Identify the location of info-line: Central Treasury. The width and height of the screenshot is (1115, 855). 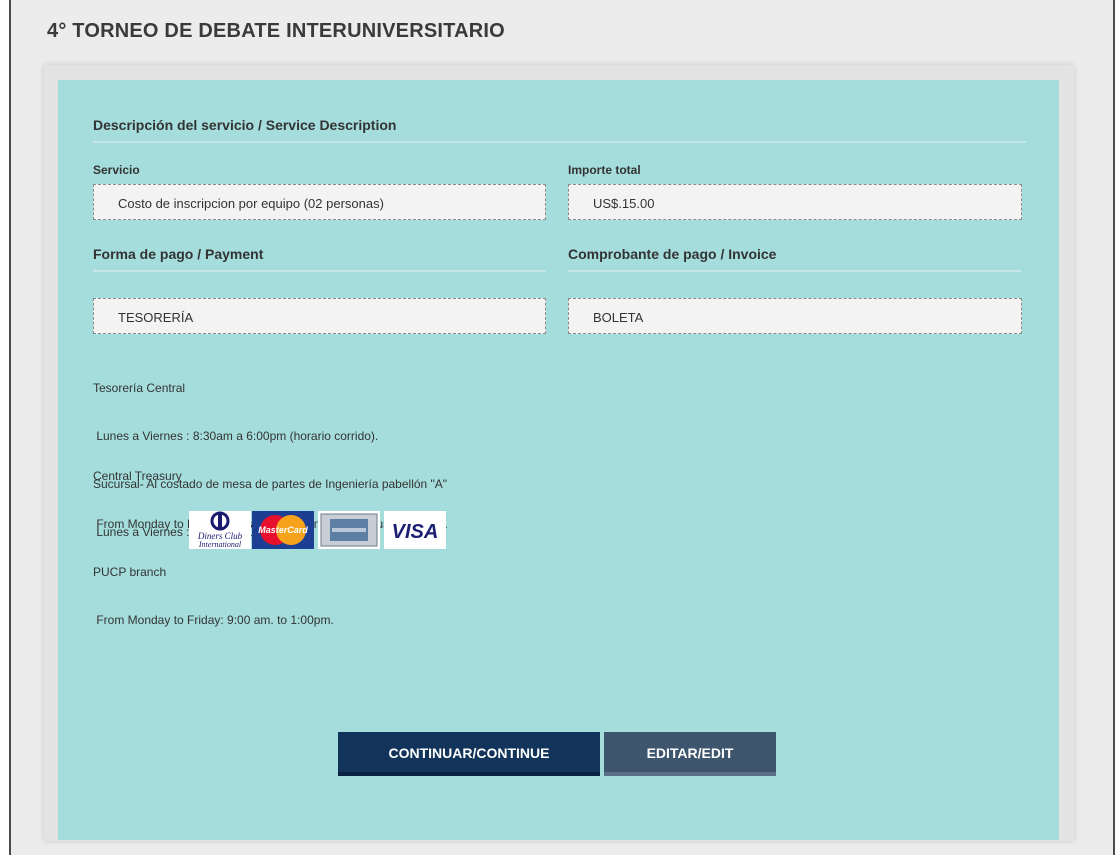
(137, 476).